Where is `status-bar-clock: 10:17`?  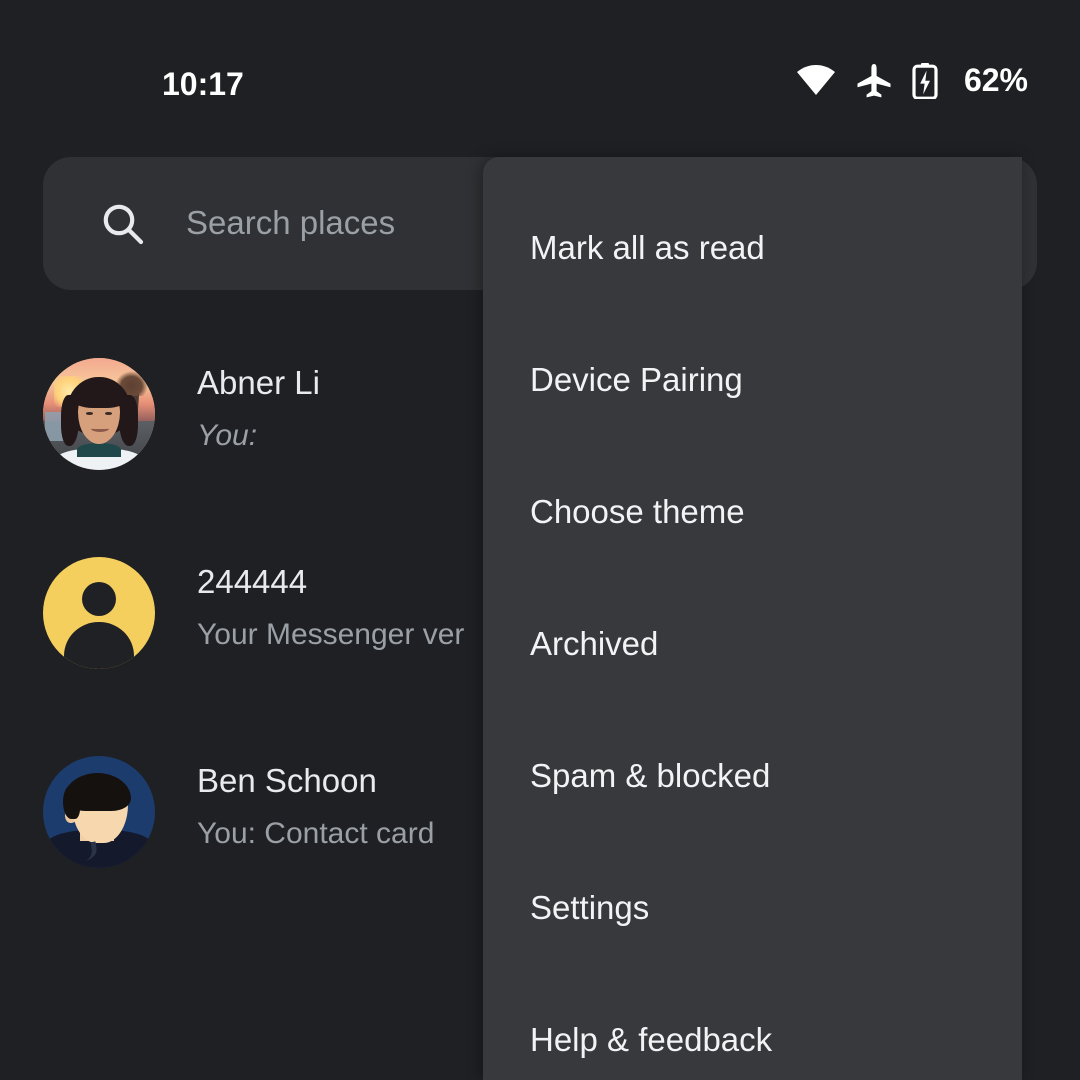
status-bar-clock: 10:17 is located at coordinates (203, 84).